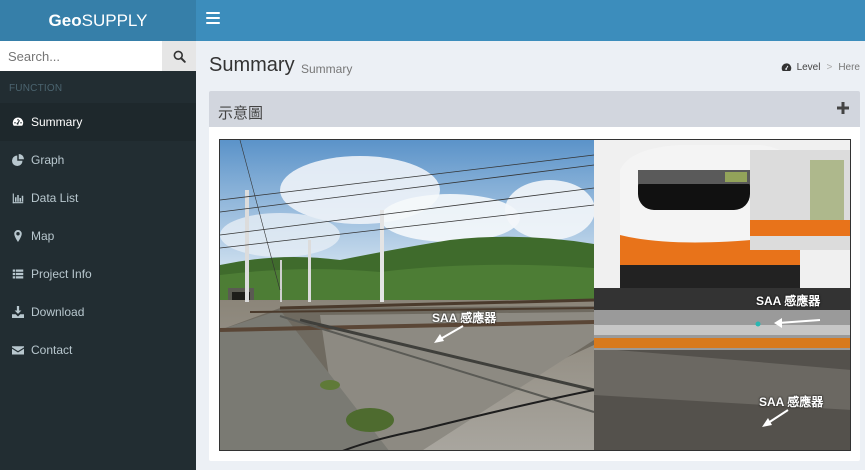  Describe the element at coordinates (48, 160) in the screenshot. I see `sidebar-item-label: Graph` at that location.